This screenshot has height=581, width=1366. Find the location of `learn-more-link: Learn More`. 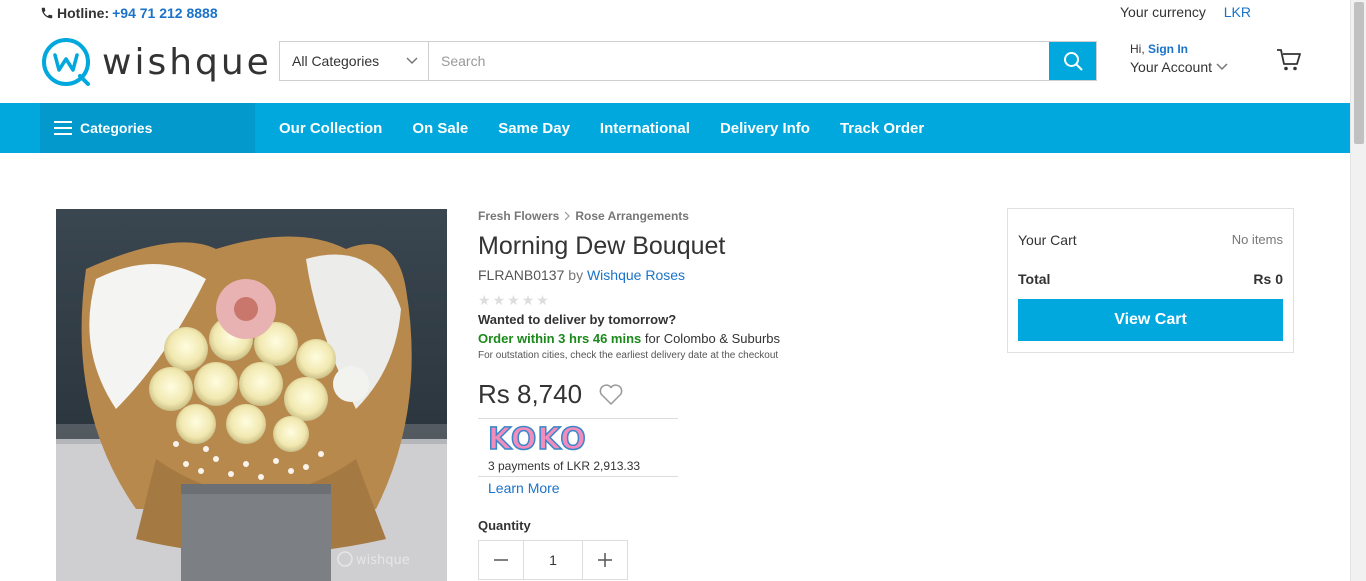

learn-more-link: Learn More is located at coordinates (583, 488).